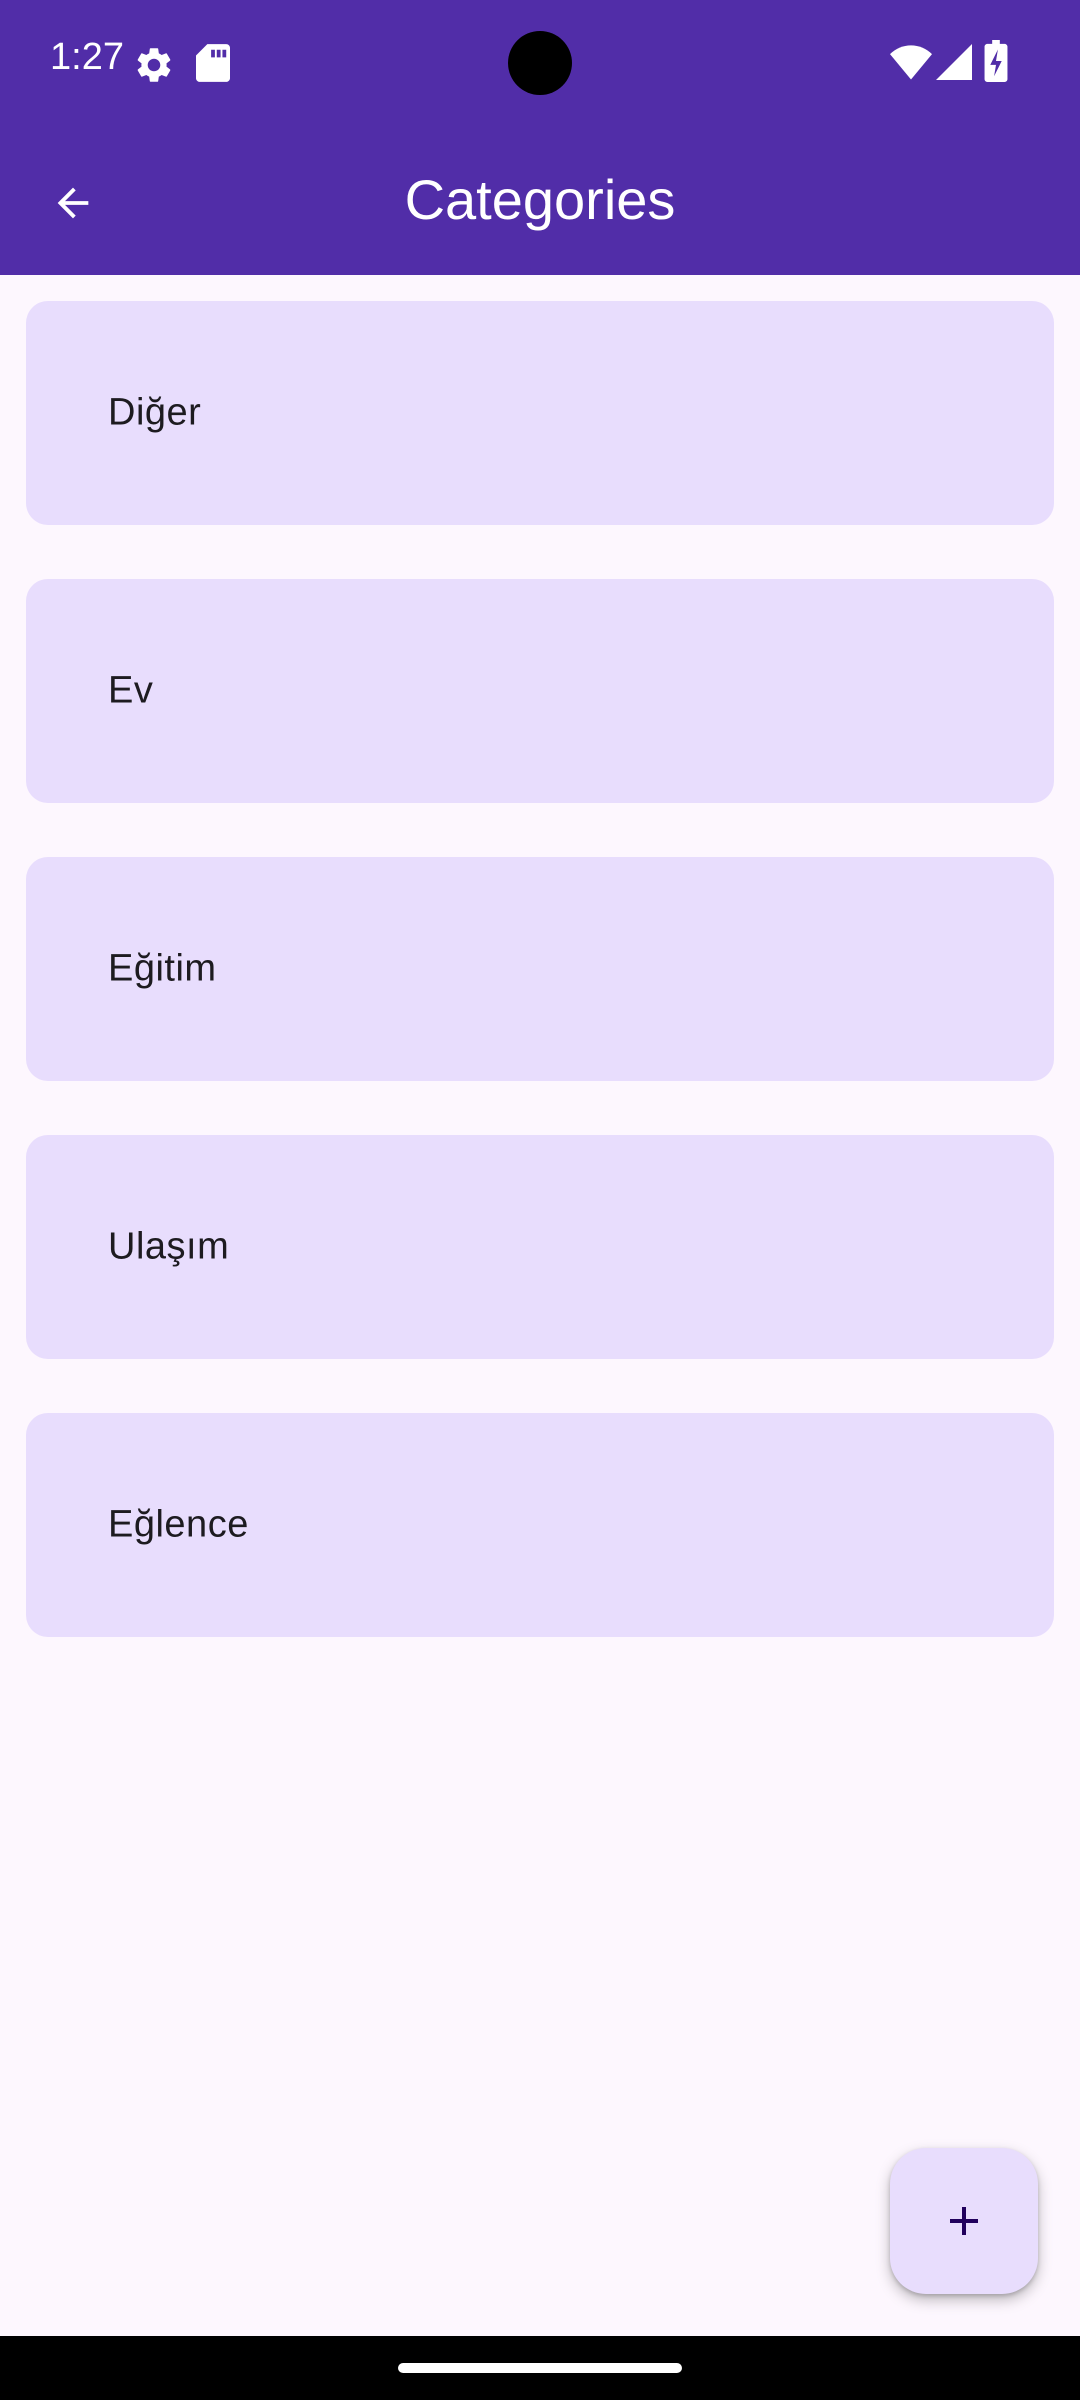  I want to click on category-card: Eğitim, so click(540, 969).